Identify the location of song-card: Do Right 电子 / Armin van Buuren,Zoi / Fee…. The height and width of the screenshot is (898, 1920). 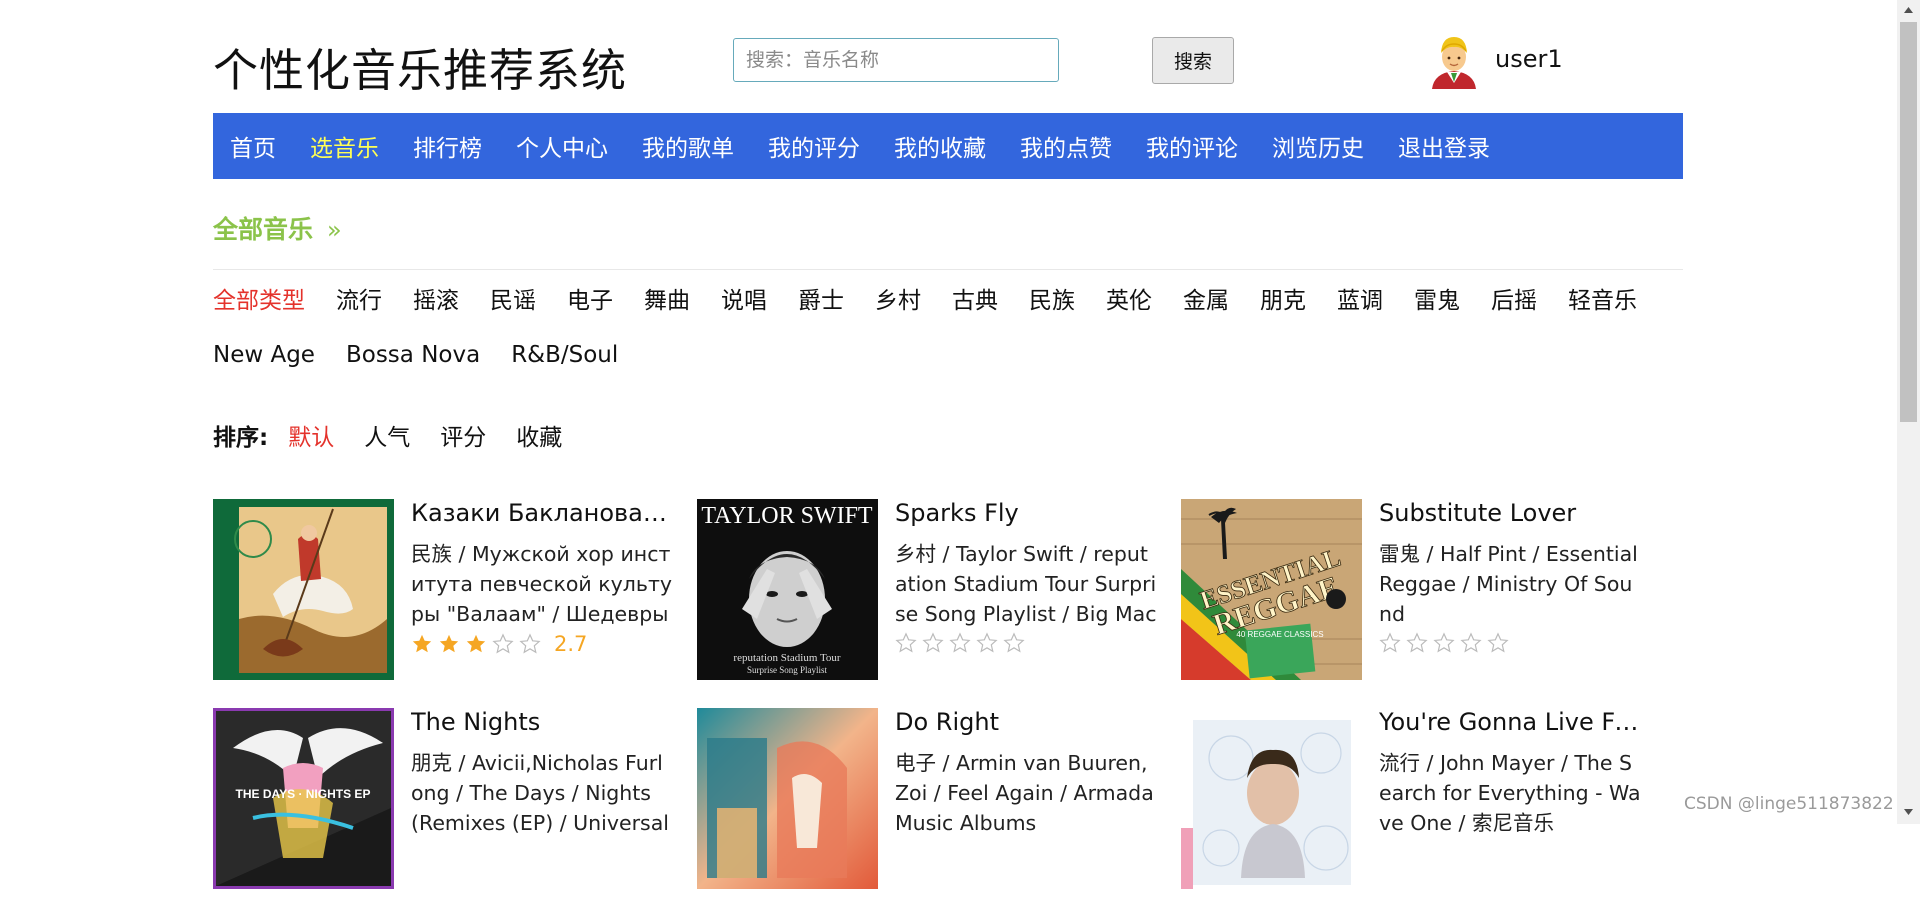
(927, 803).